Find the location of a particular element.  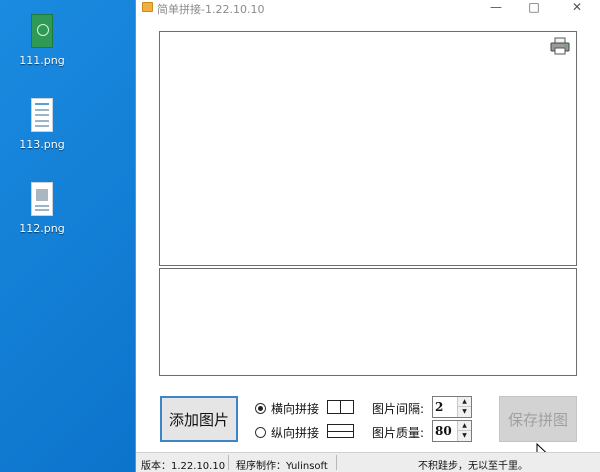

spacing-spin-buttons: ▲ ▼ is located at coordinates (464, 407).